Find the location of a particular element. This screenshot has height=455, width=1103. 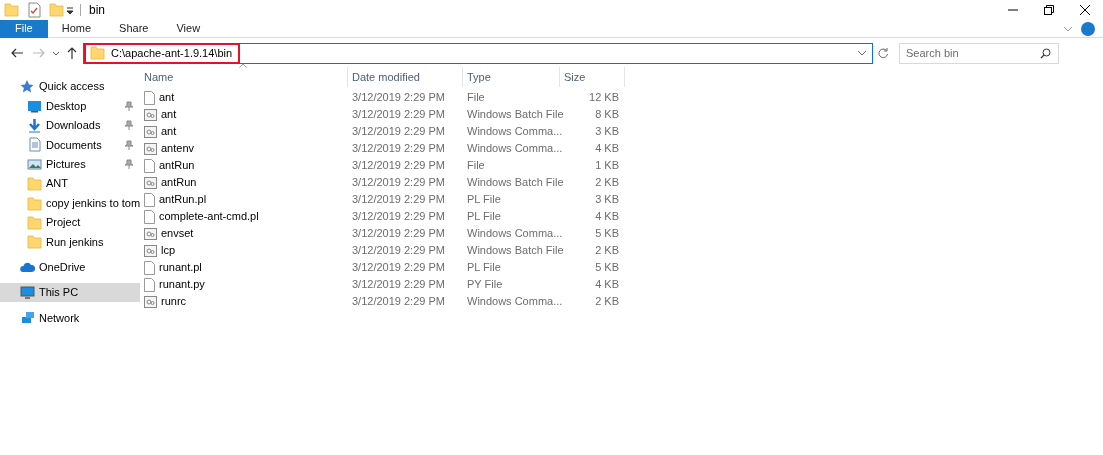

ribbon-tab: Share is located at coordinates (134, 28).